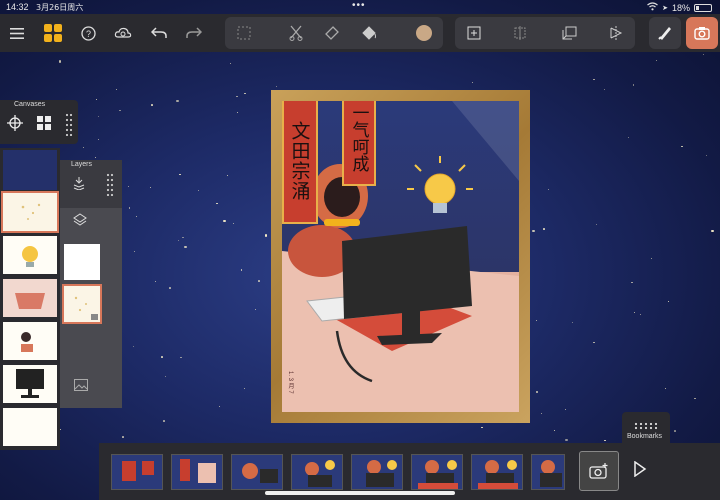 This screenshot has width=720, height=500. Describe the element at coordinates (123, 33) in the screenshot. I see `cloud-icon` at that location.